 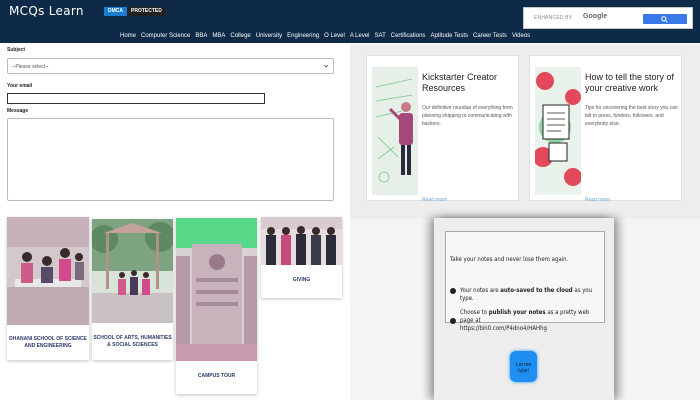 What do you see at coordinates (46, 11) in the screenshot?
I see `site-logo: MCQs Learn` at bounding box center [46, 11].